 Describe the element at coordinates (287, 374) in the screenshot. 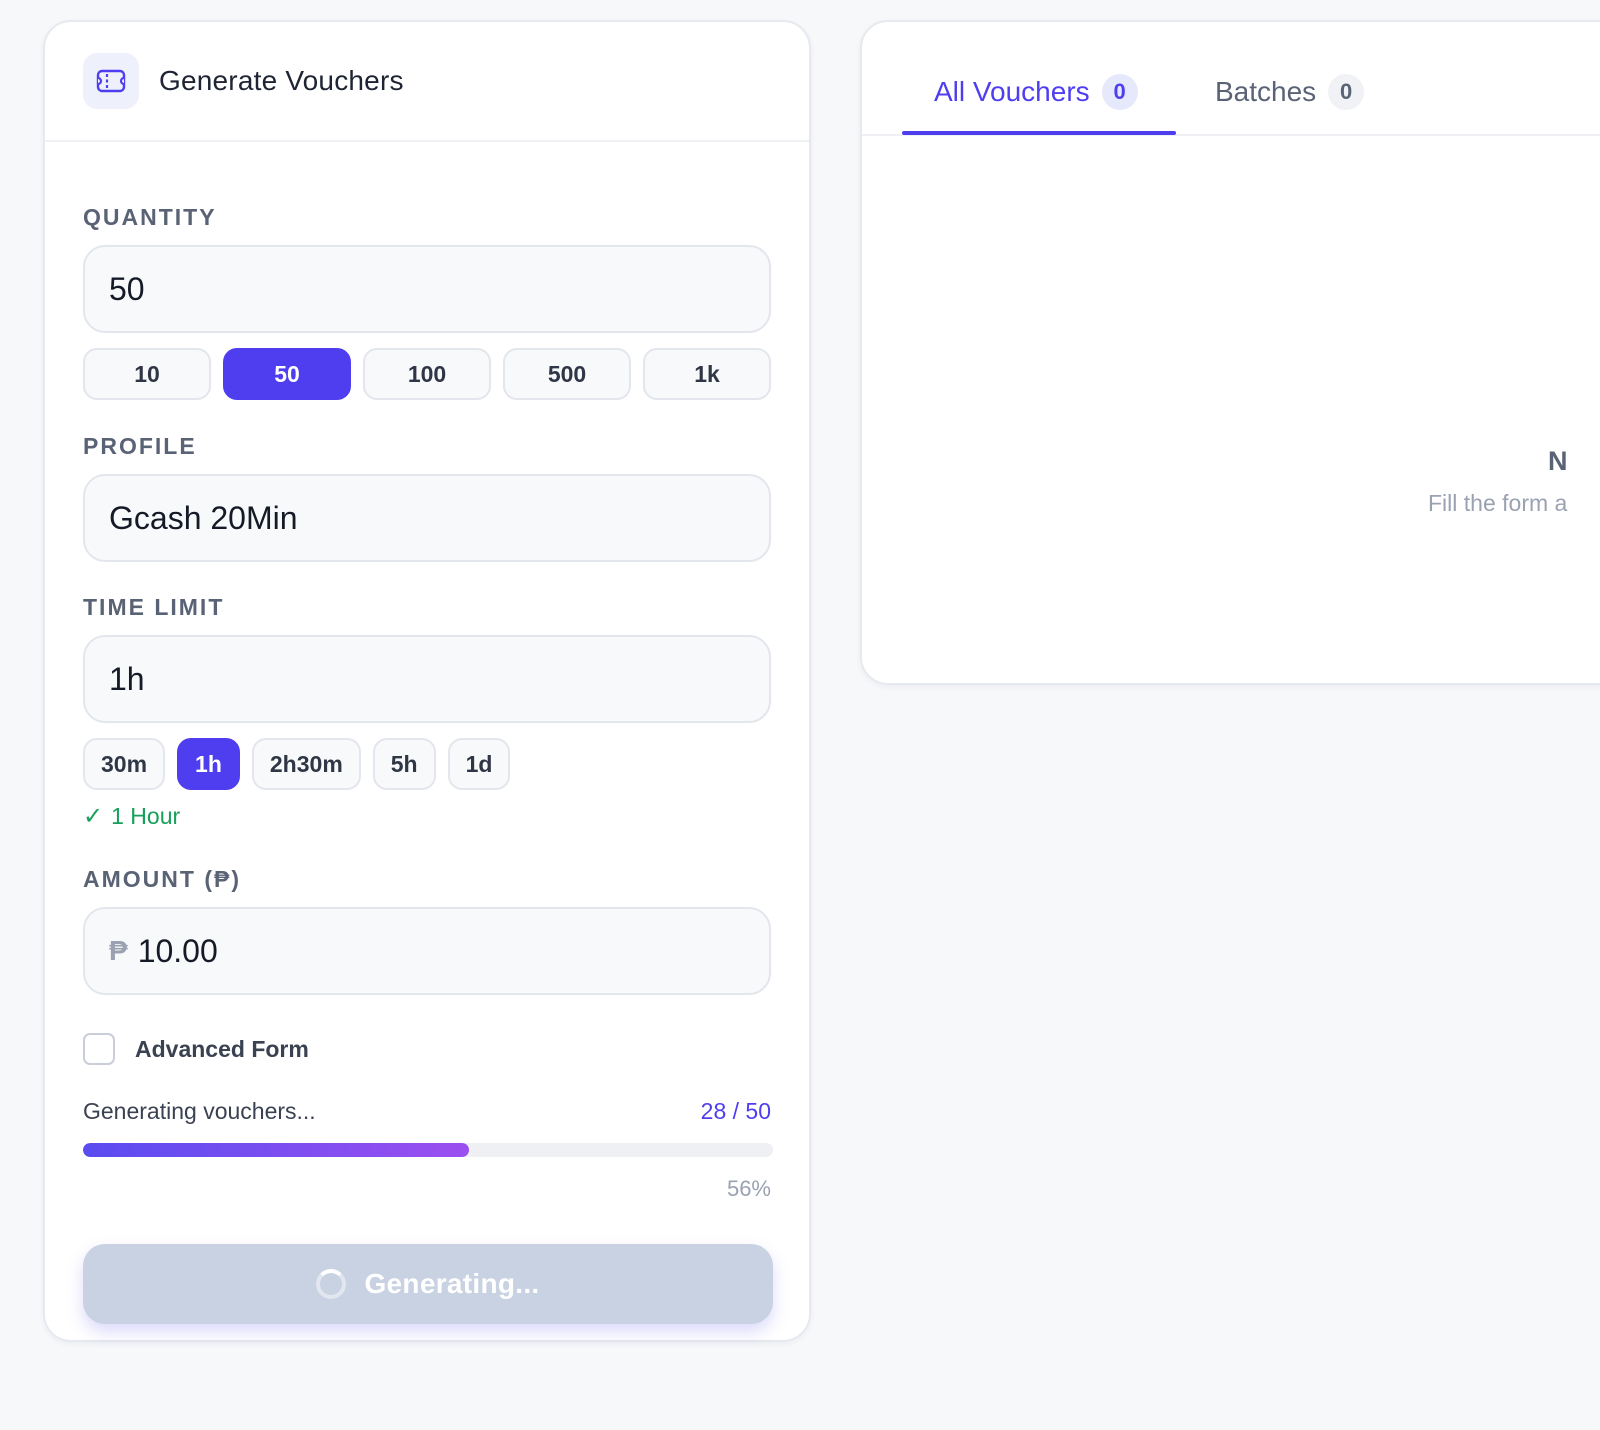

I see `quantity-preset-50: 50` at that location.